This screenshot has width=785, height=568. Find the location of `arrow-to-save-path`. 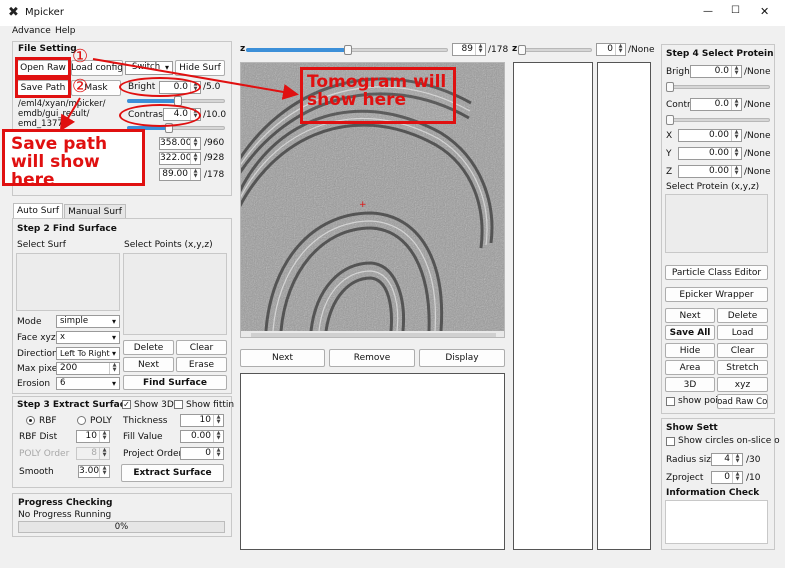

arrow-to-save-path is located at coordinates (70, 114).